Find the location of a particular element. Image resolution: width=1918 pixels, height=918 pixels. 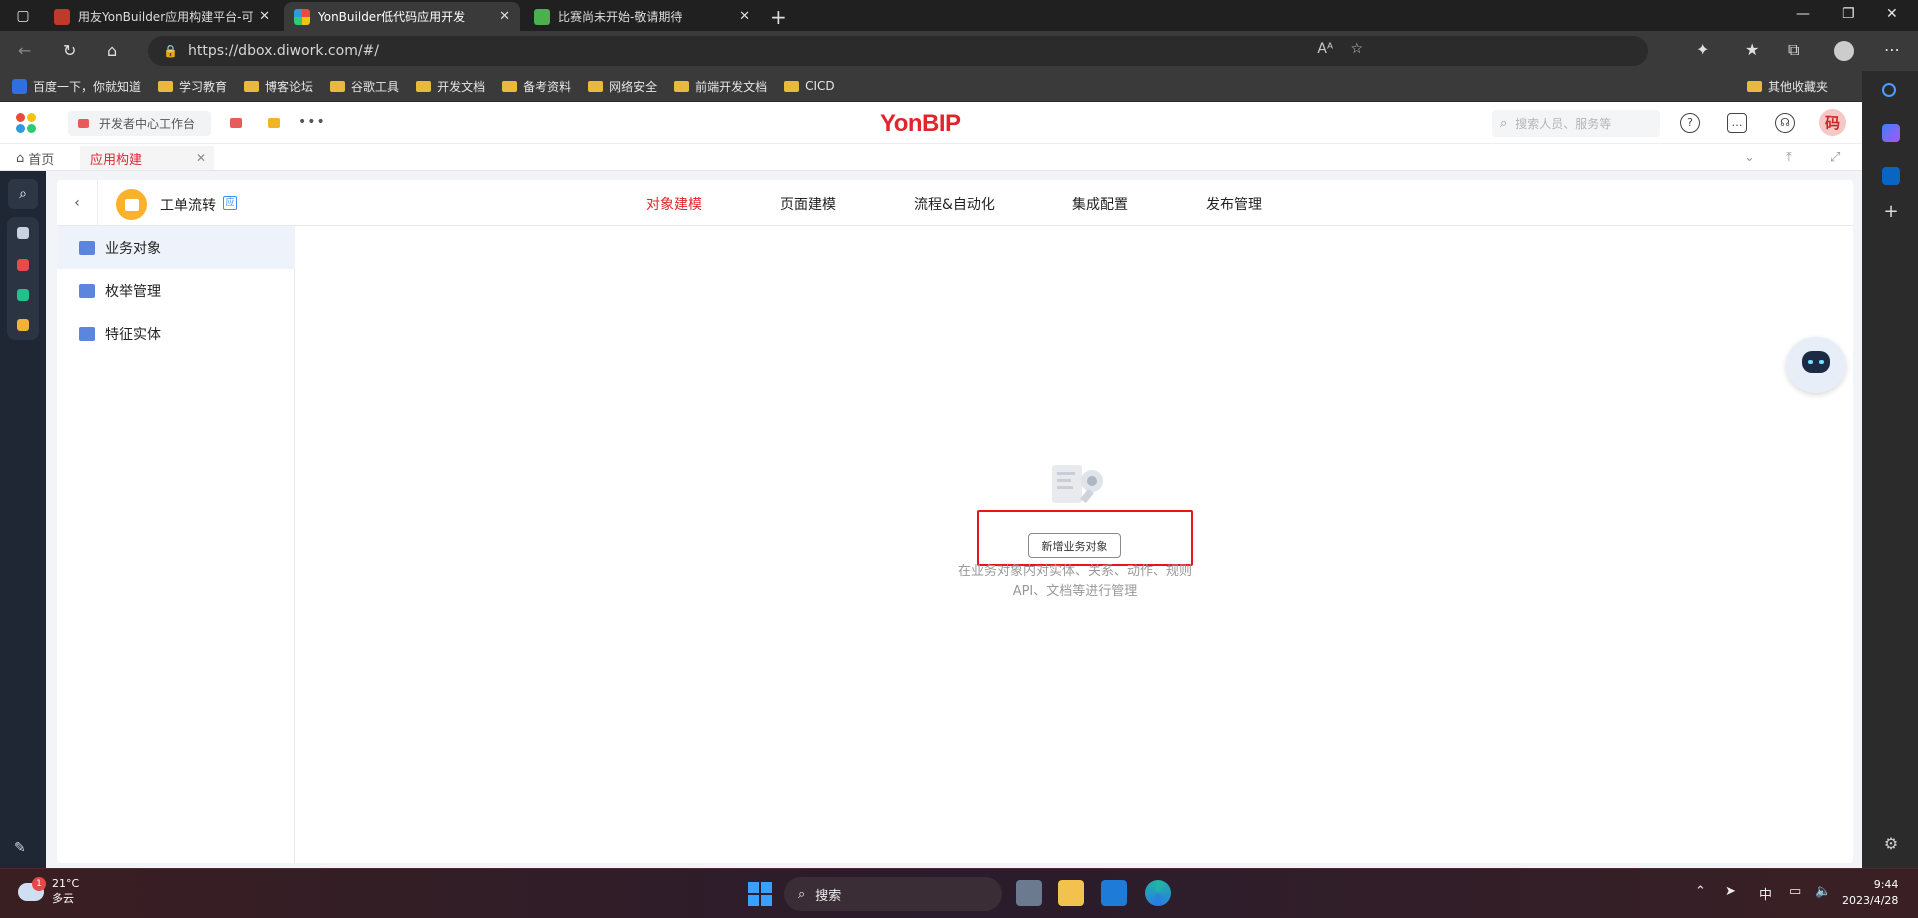

bookmark-label: 网络安全 is located at coordinates (633, 86).